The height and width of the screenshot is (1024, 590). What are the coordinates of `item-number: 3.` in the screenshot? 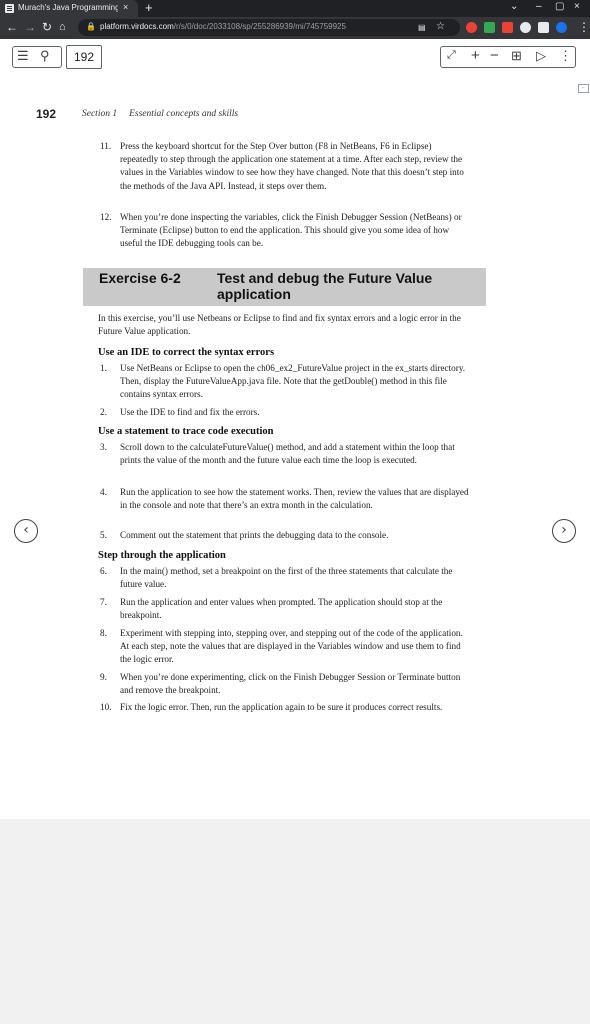 It's located at (103, 447).